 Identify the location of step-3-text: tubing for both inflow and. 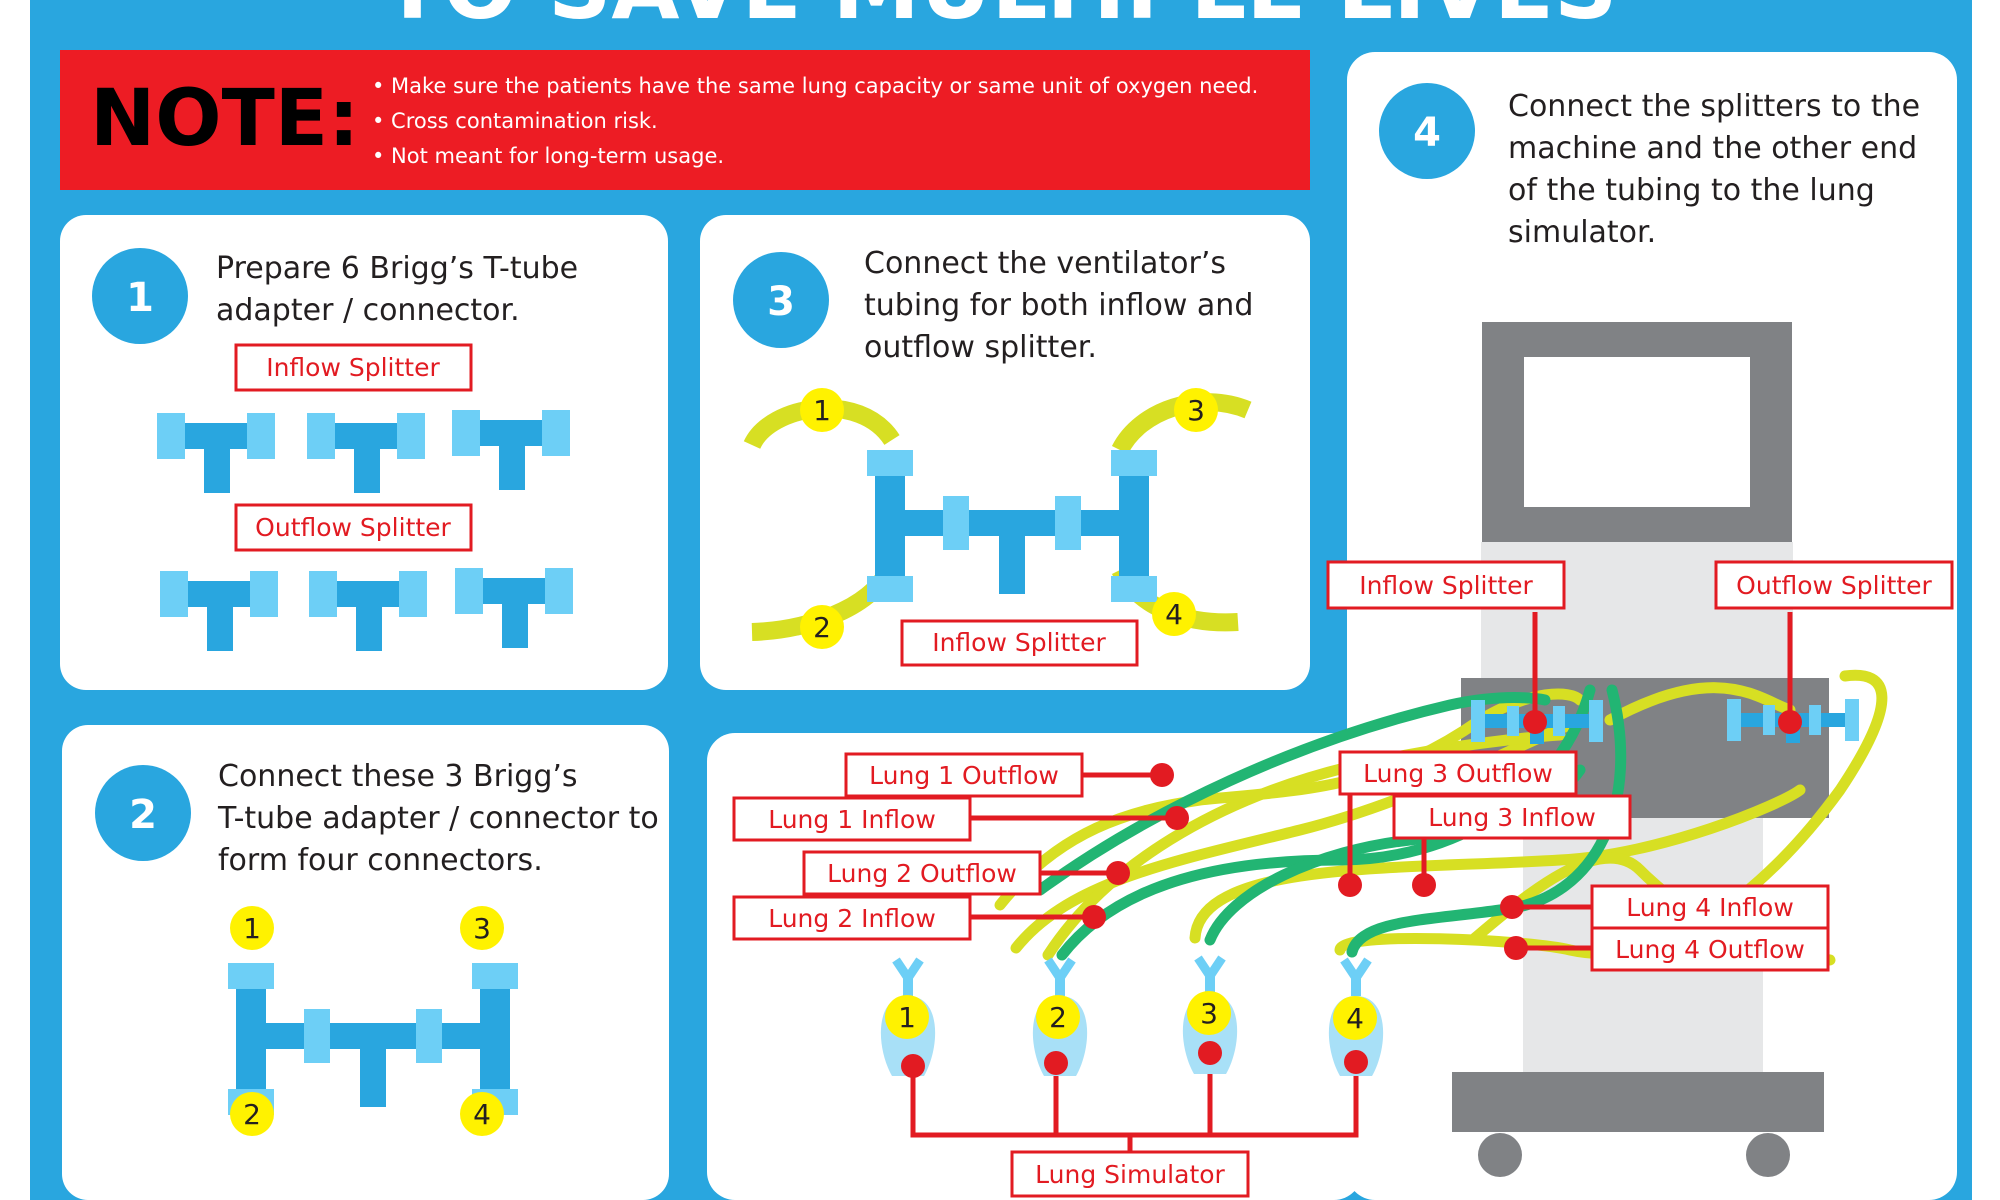
(1058, 305).